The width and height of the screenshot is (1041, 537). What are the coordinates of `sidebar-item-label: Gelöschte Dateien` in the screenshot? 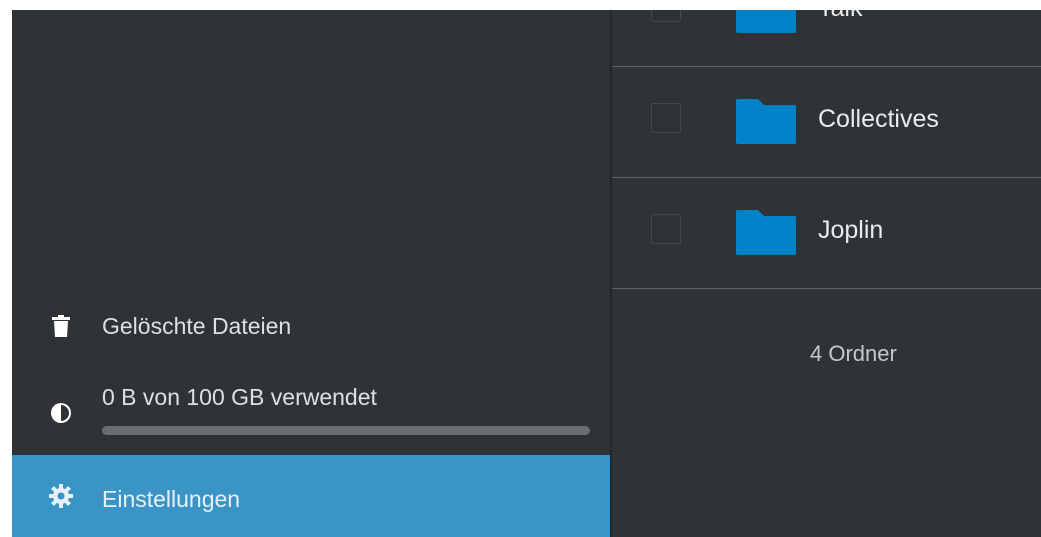 It's located at (197, 325).